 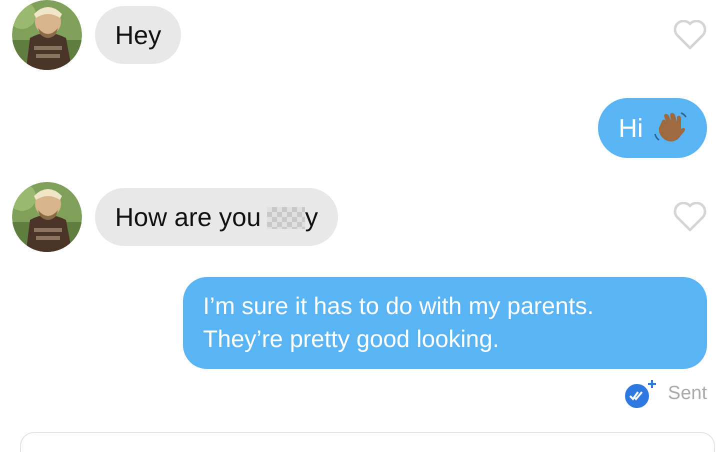 What do you see at coordinates (687, 394) in the screenshot?
I see `sent-status: Sent` at bounding box center [687, 394].